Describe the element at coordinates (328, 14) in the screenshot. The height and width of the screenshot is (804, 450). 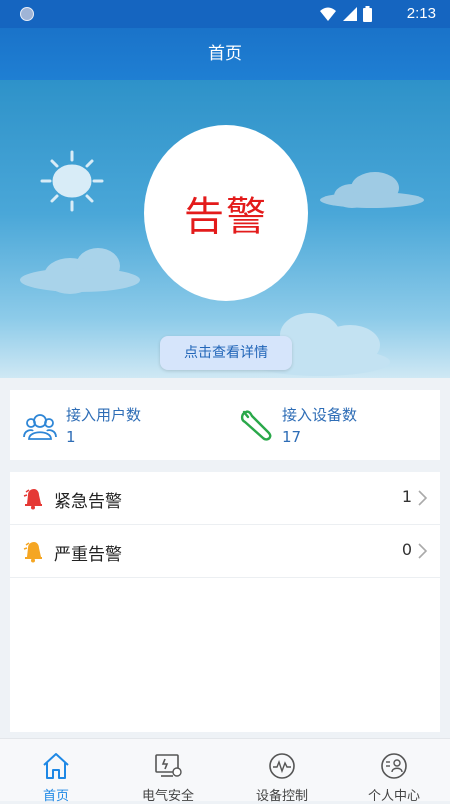
I see `wifi-icon` at that location.